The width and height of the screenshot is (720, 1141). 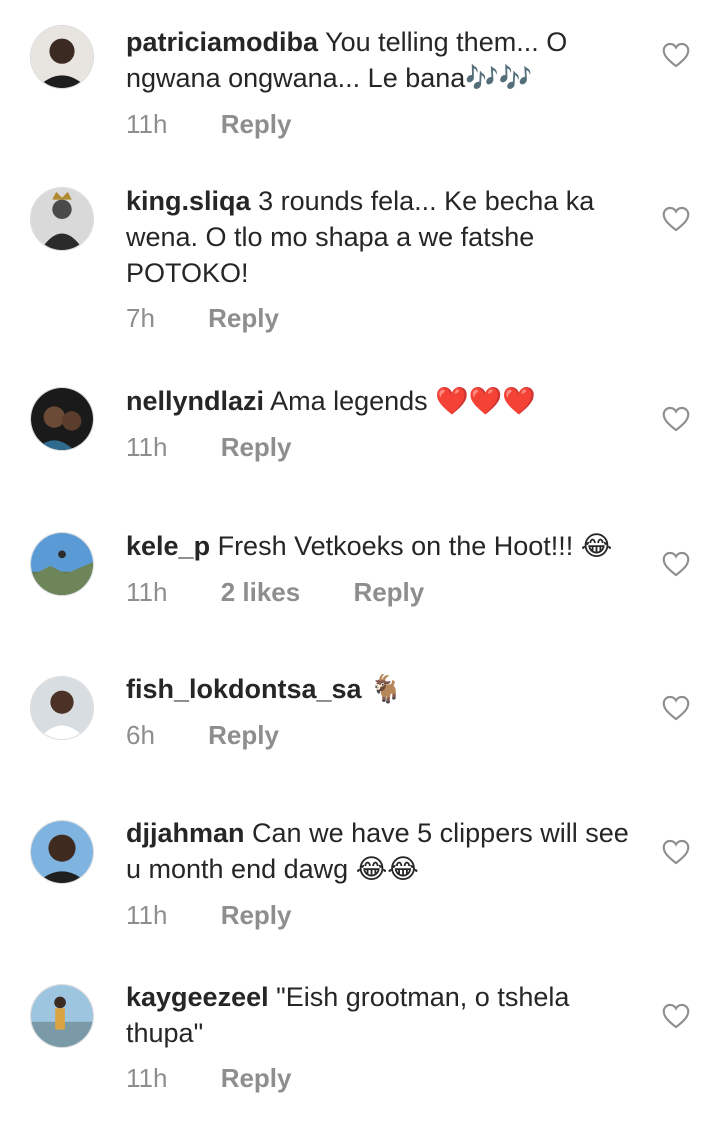 What do you see at coordinates (349, 401) in the screenshot?
I see `comment-text: Ama legends` at bounding box center [349, 401].